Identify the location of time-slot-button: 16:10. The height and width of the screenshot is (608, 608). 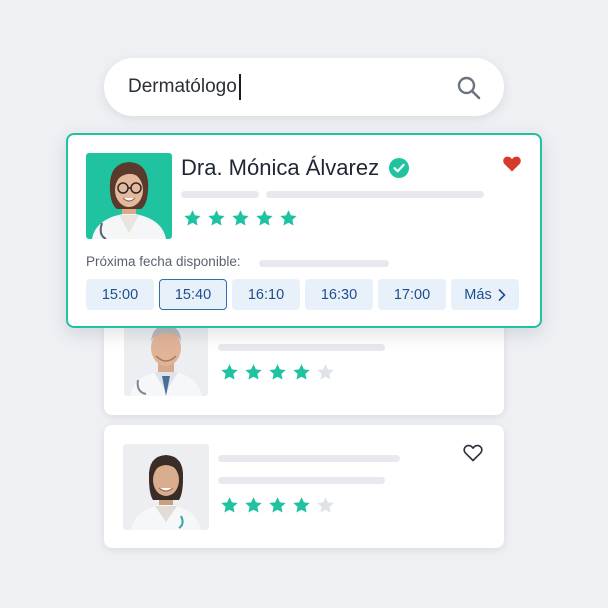
(266, 294).